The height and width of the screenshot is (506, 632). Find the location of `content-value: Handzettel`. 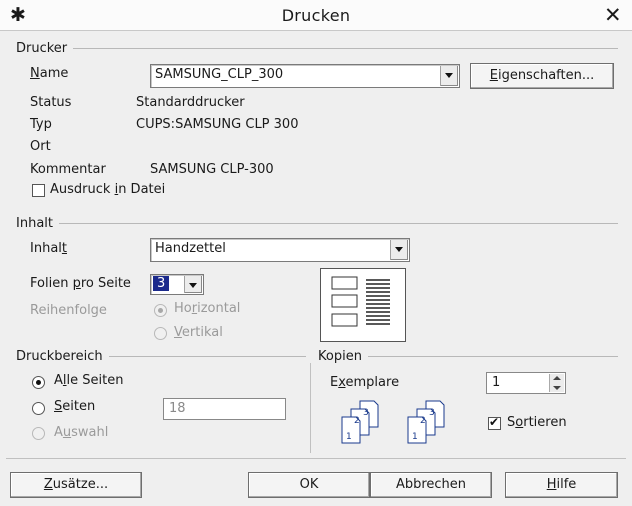

content-value: Handzettel is located at coordinates (190, 248).